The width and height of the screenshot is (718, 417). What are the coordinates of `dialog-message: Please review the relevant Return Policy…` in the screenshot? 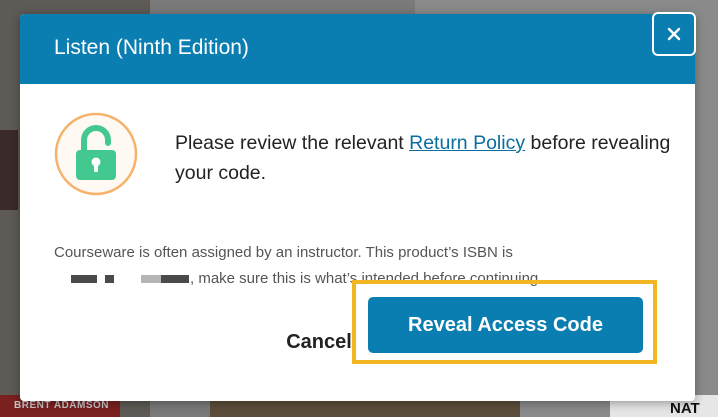 It's located at (425, 158).